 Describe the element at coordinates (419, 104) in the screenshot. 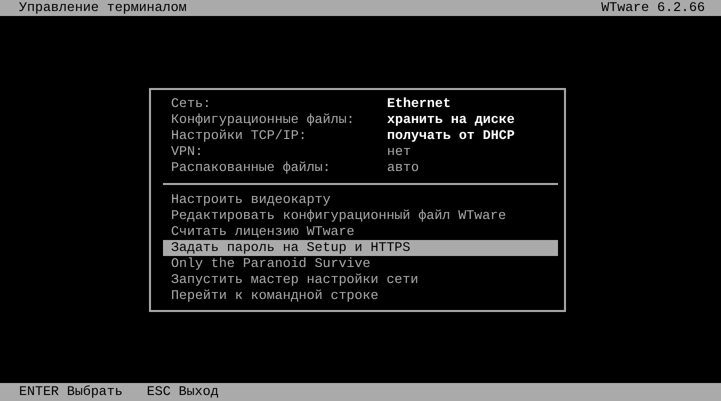

I see `setting-value: Ethernet` at that location.